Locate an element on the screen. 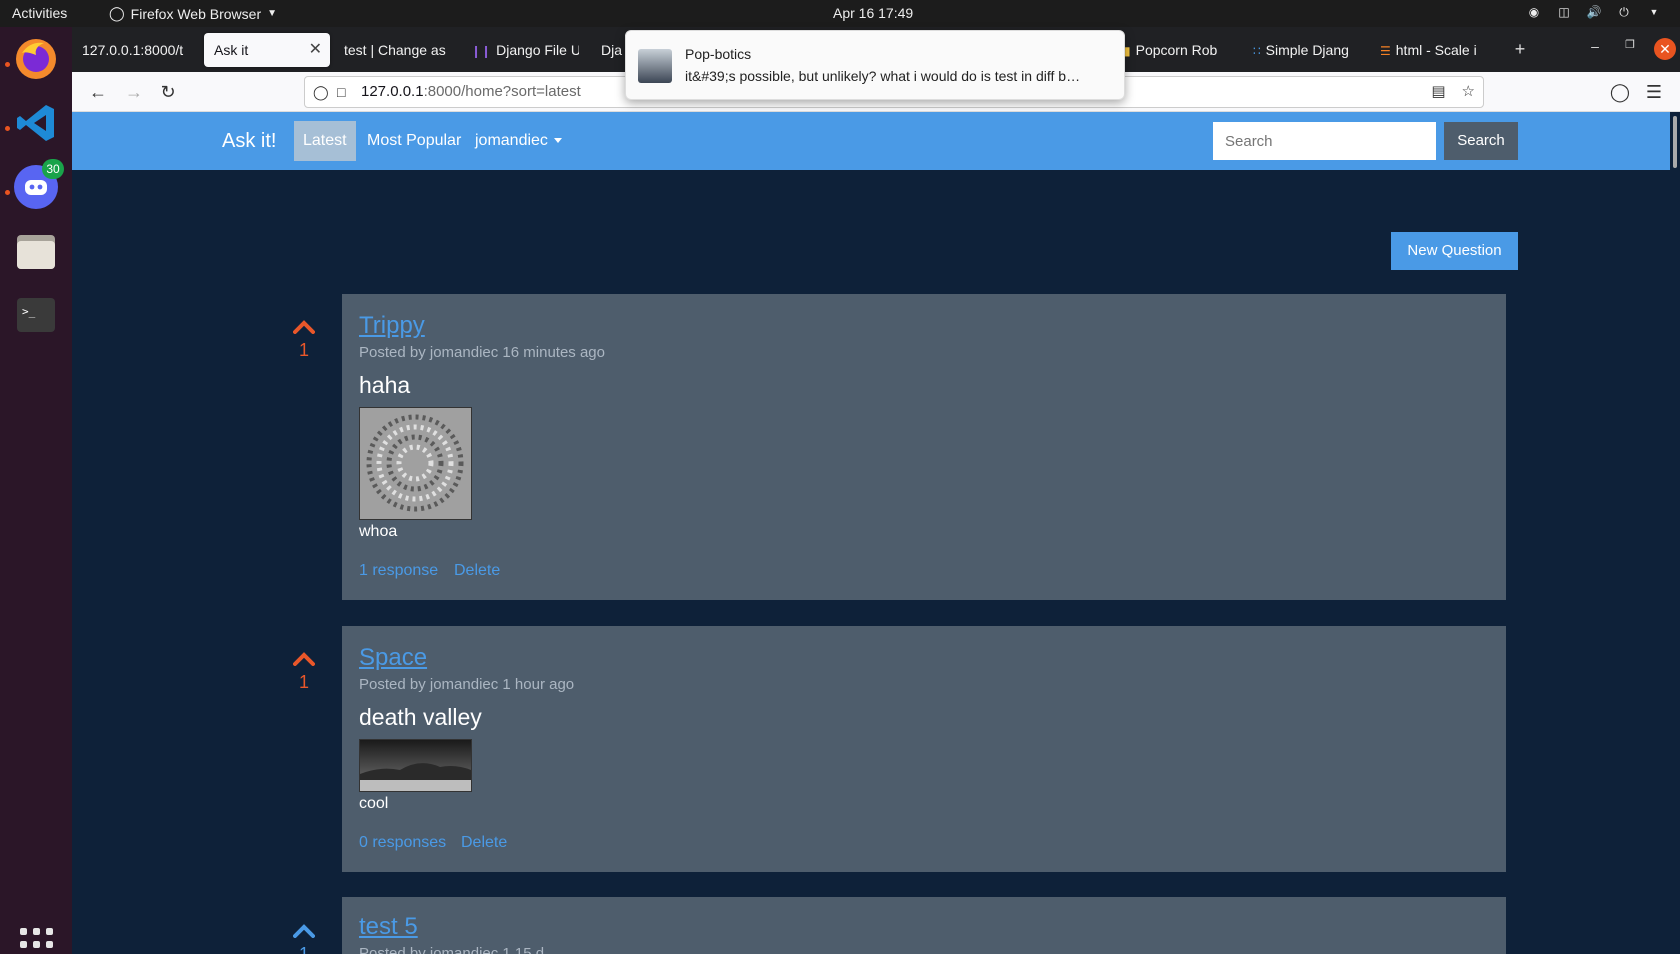 The image size is (1680, 954). tab-change-answer: test | Change as is located at coordinates (394, 50).